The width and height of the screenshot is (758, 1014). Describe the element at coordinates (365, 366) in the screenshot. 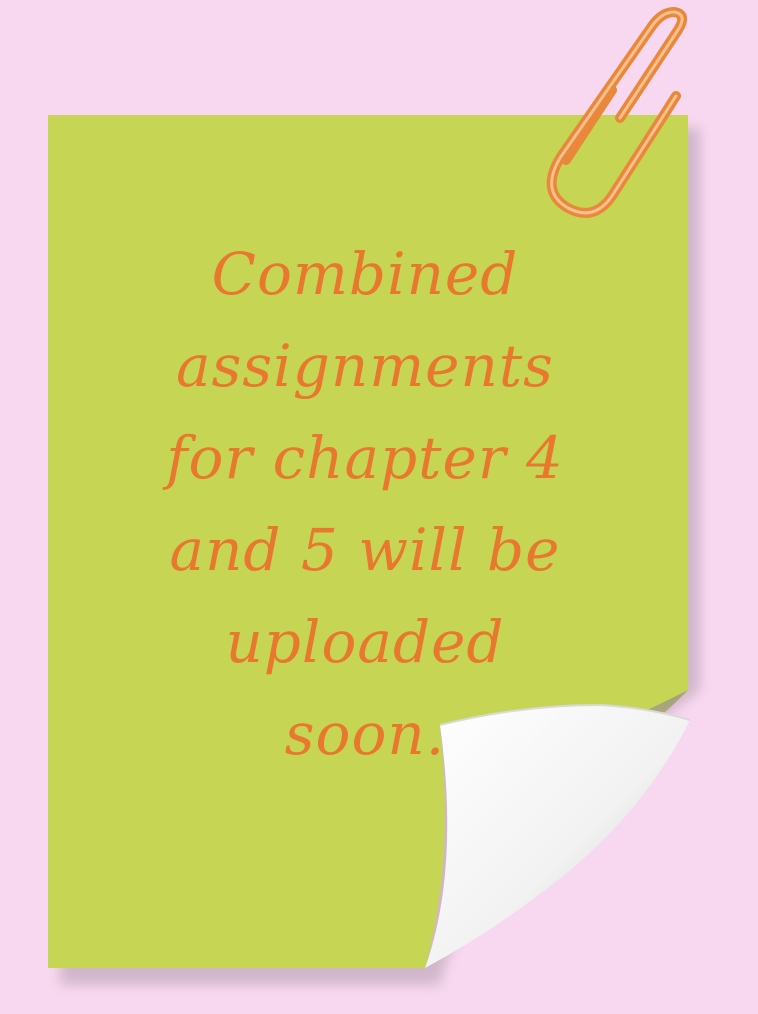

I see `note-line-2: assignments` at that location.